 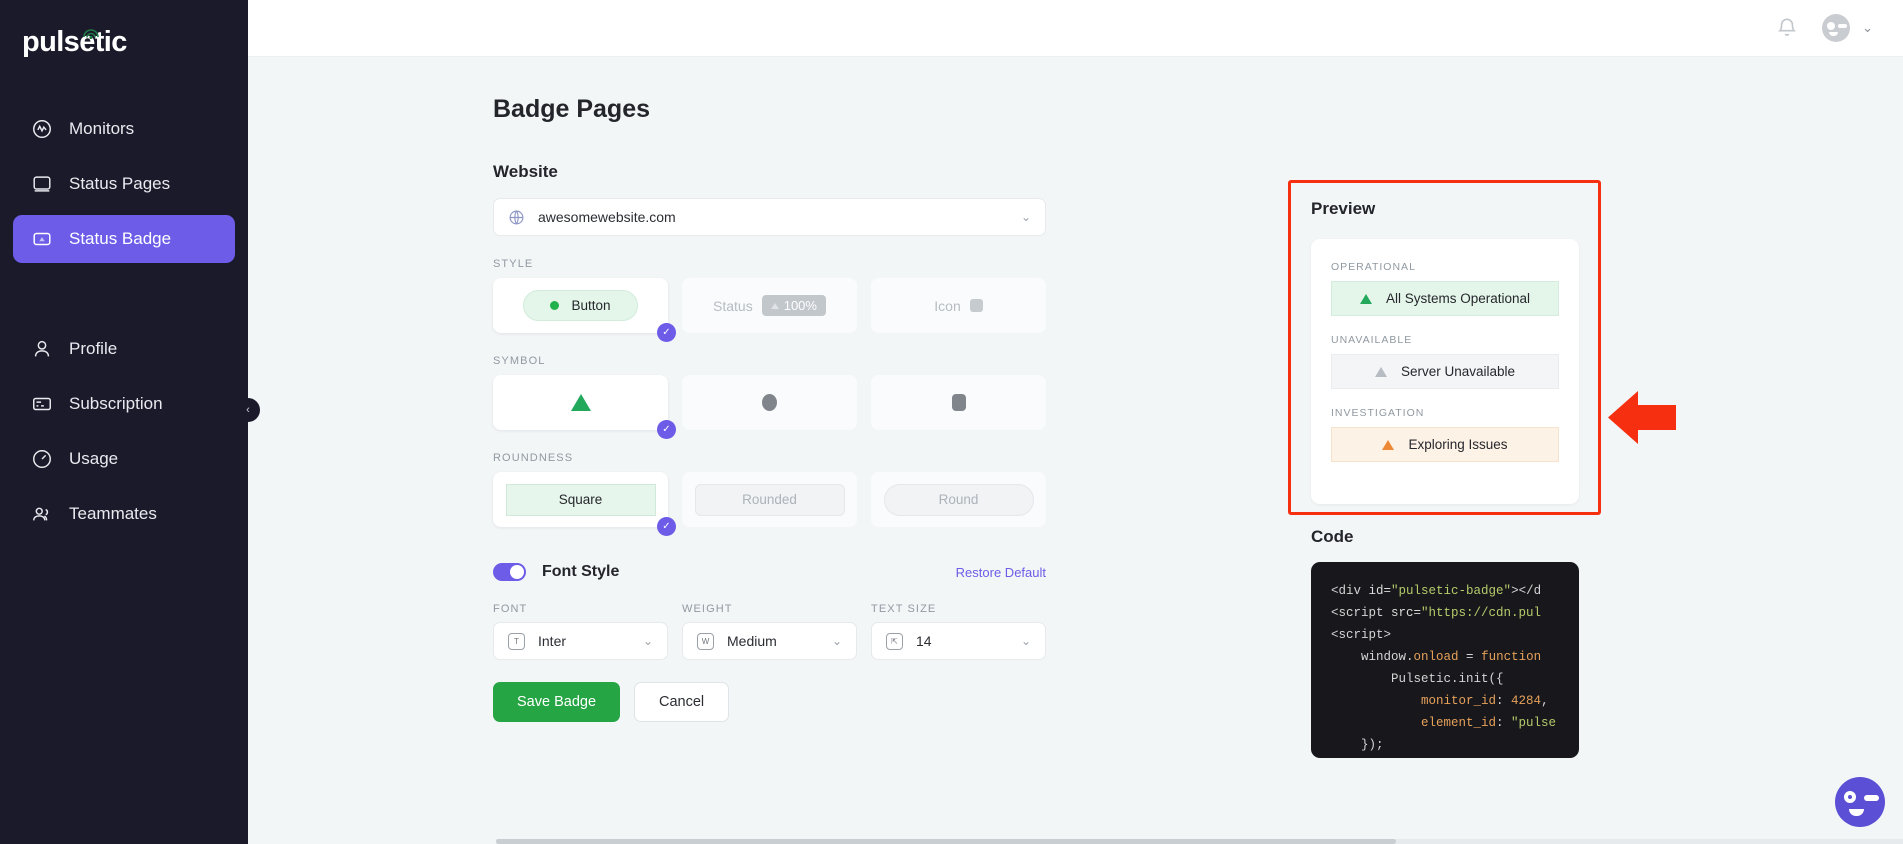 What do you see at coordinates (1860, 802) in the screenshot?
I see `chat-widget-button` at bounding box center [1860, 802].